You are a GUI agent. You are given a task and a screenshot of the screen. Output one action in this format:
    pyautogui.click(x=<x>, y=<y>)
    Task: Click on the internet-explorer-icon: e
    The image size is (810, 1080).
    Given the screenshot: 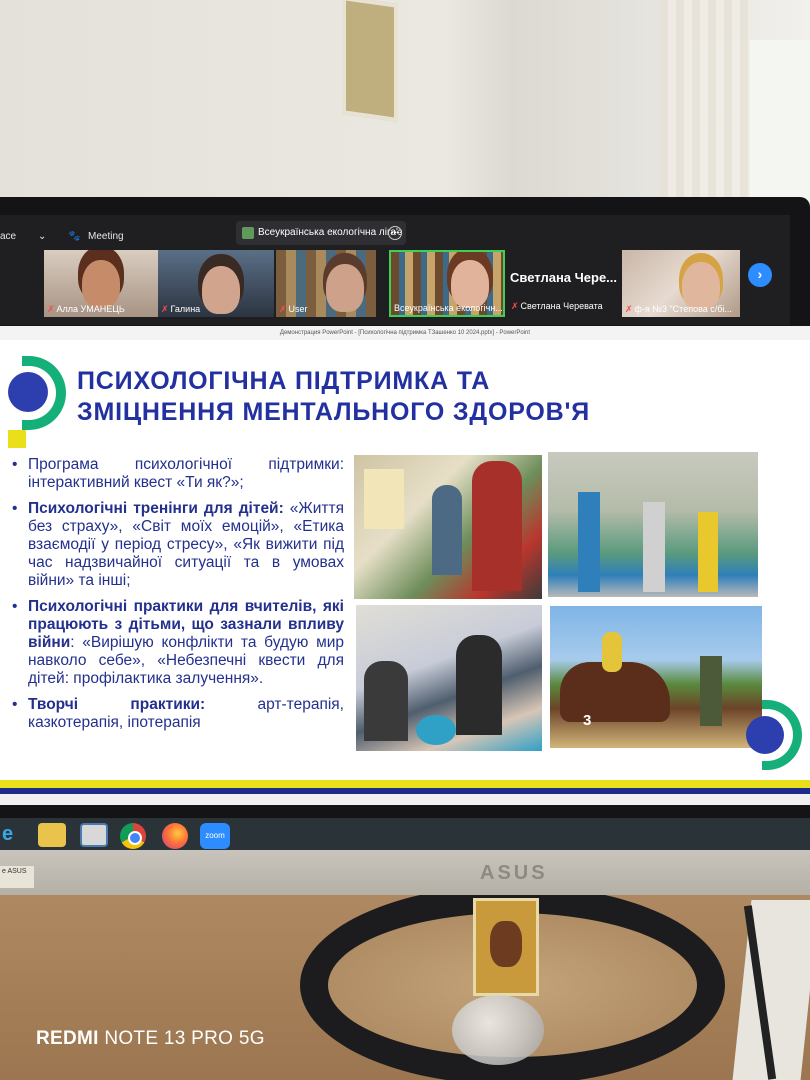 What is the action you would take?
    pyautogui.click(x=16, y=835)
    